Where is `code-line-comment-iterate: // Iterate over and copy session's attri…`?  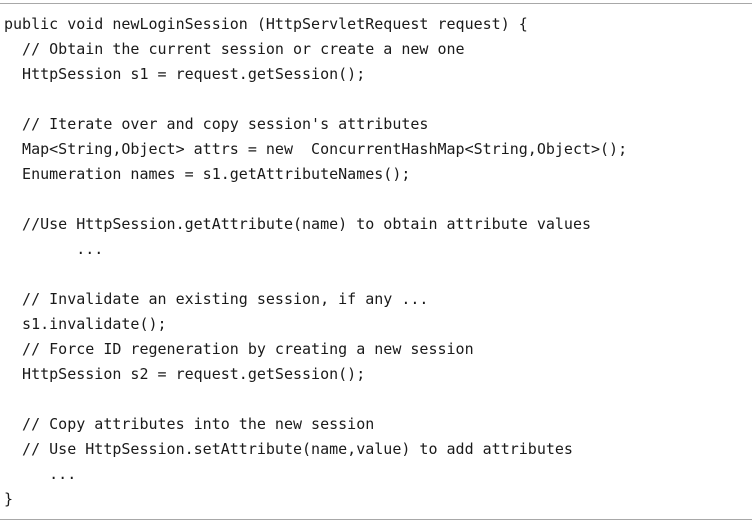
code-line-comment-iterate: // Iterate over and copy session's attri… is located at coordinates (216, 124).